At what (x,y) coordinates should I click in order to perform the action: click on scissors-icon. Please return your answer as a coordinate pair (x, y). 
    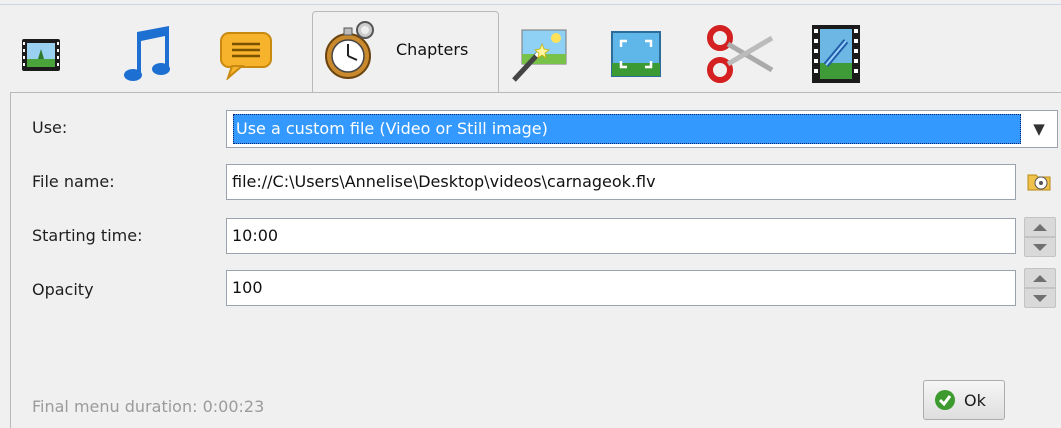
    Looking at the image, I should click on (740, 54).